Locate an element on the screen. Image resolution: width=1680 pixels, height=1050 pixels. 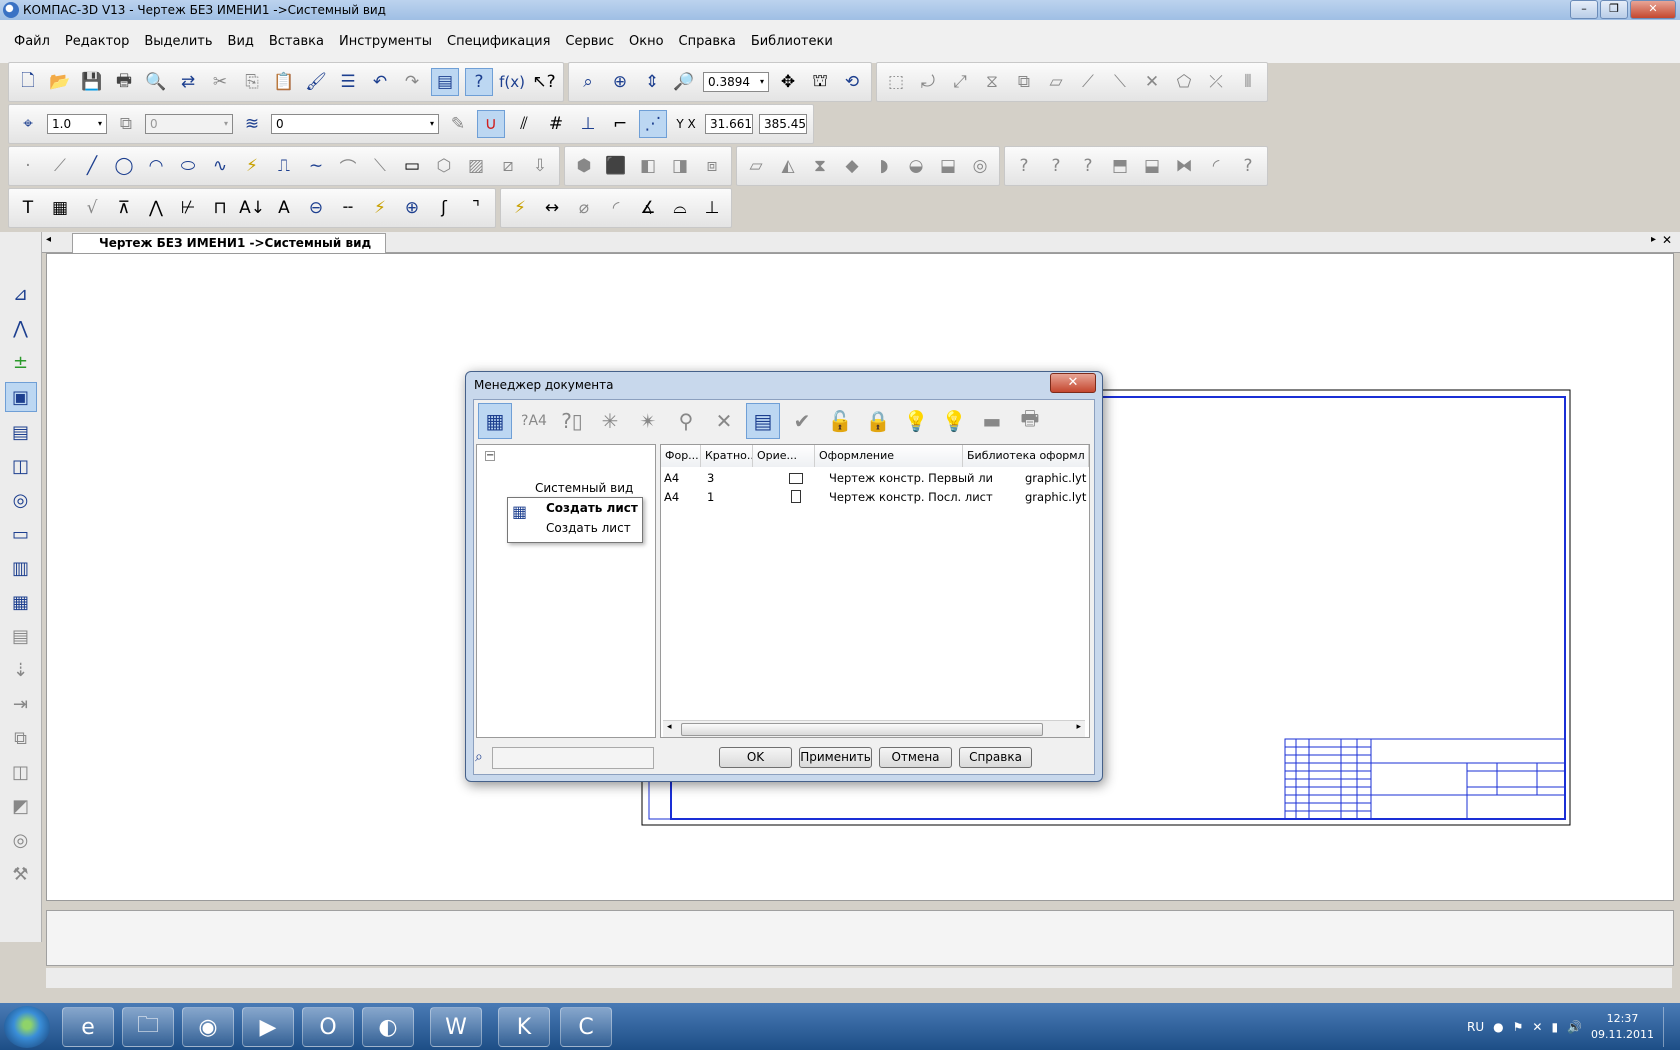
corner-icon: ⌝ is located at coordinates (476, 208).